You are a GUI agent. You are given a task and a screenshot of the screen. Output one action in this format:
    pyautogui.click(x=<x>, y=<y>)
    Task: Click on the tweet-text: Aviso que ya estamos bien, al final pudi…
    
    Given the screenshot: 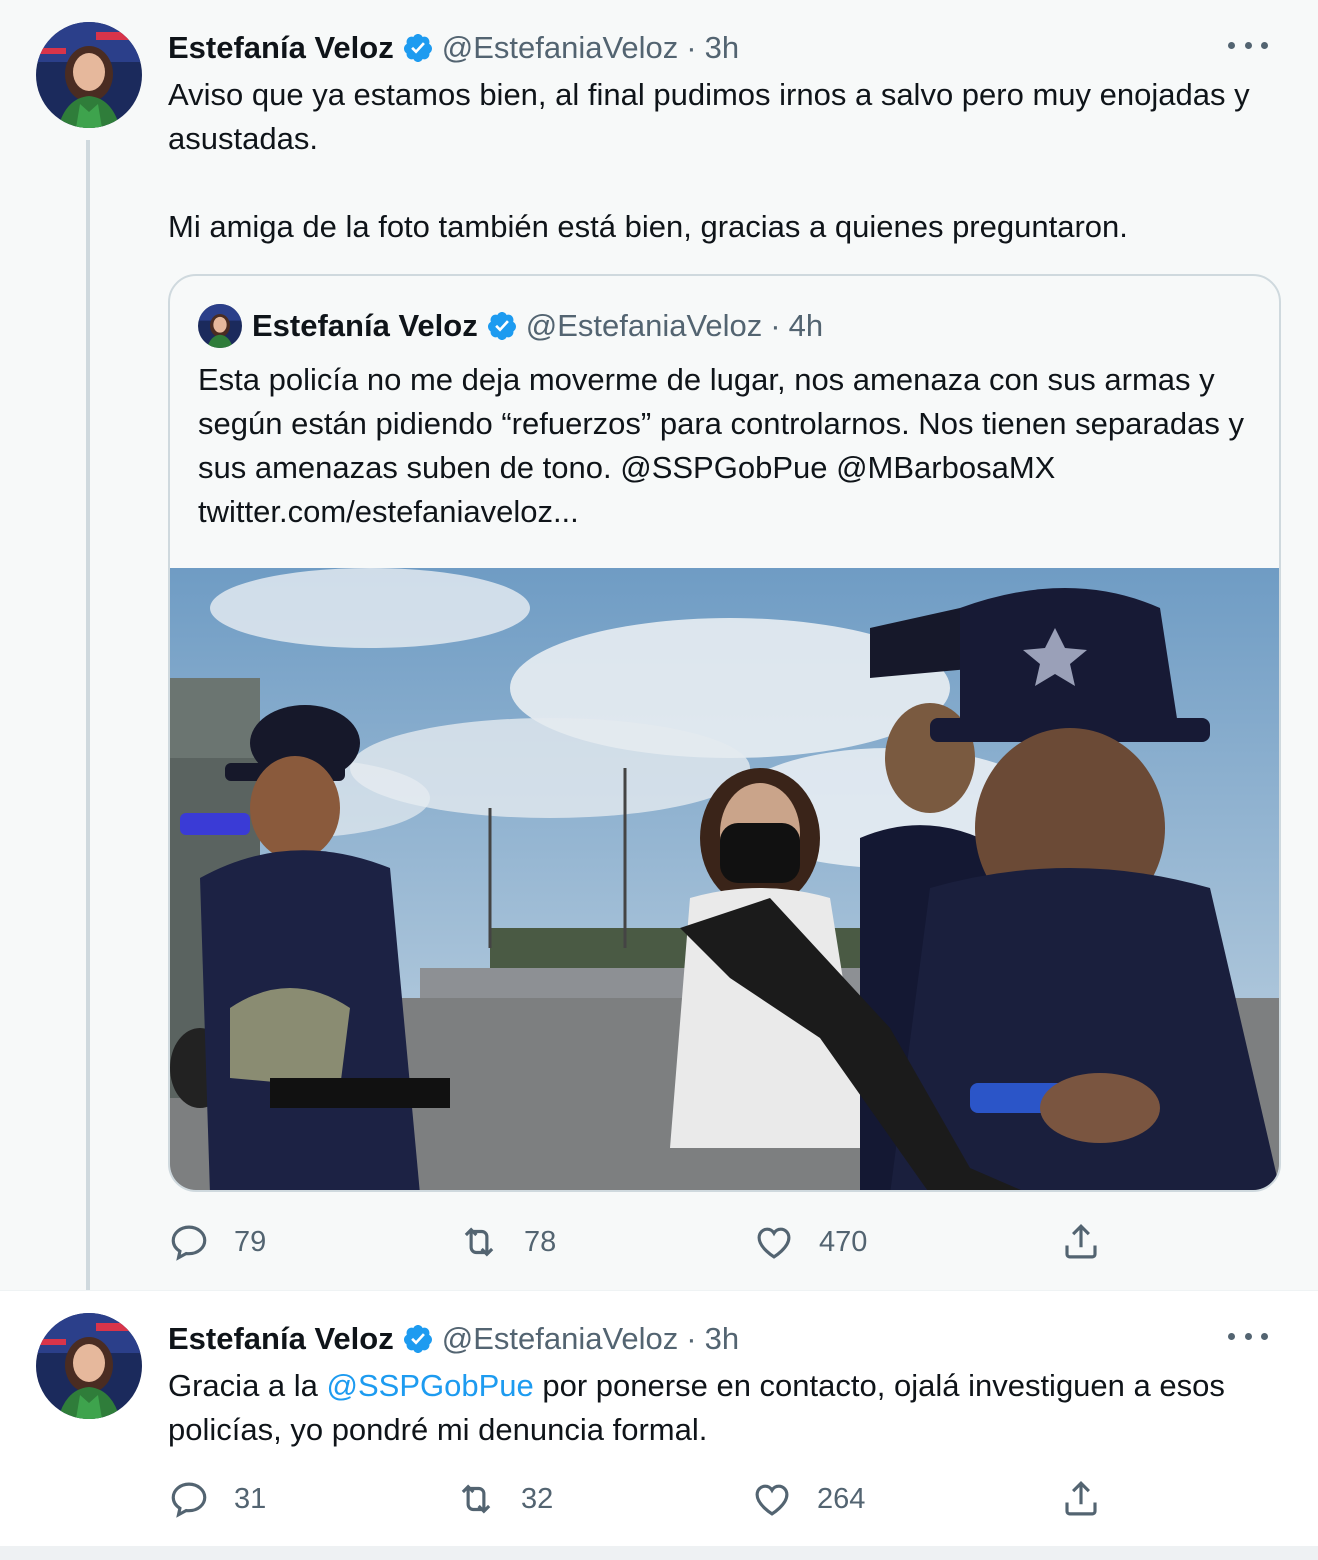 What is the action you would take?
    pyautogui.click(x=709, y=160)
    